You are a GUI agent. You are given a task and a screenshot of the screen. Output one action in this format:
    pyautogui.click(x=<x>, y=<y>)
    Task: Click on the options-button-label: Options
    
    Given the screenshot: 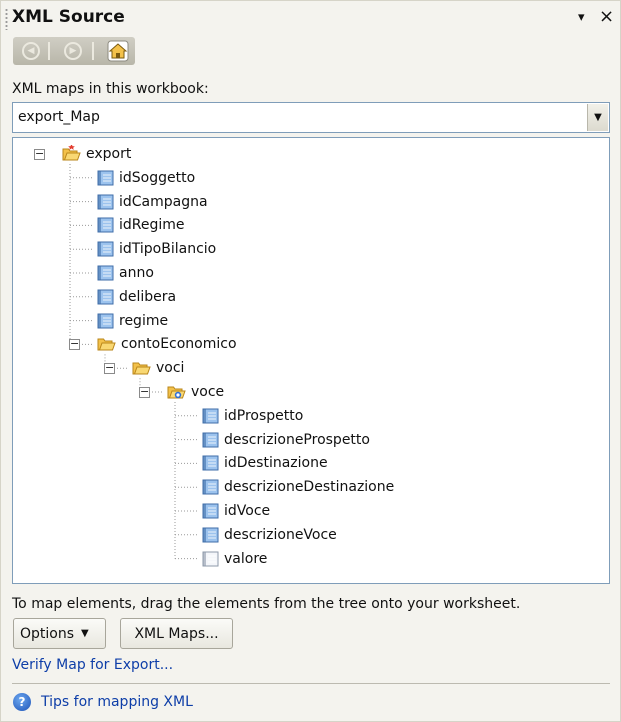 What is the action you would take?
    pyautogui.click(x=47, y=633)
    